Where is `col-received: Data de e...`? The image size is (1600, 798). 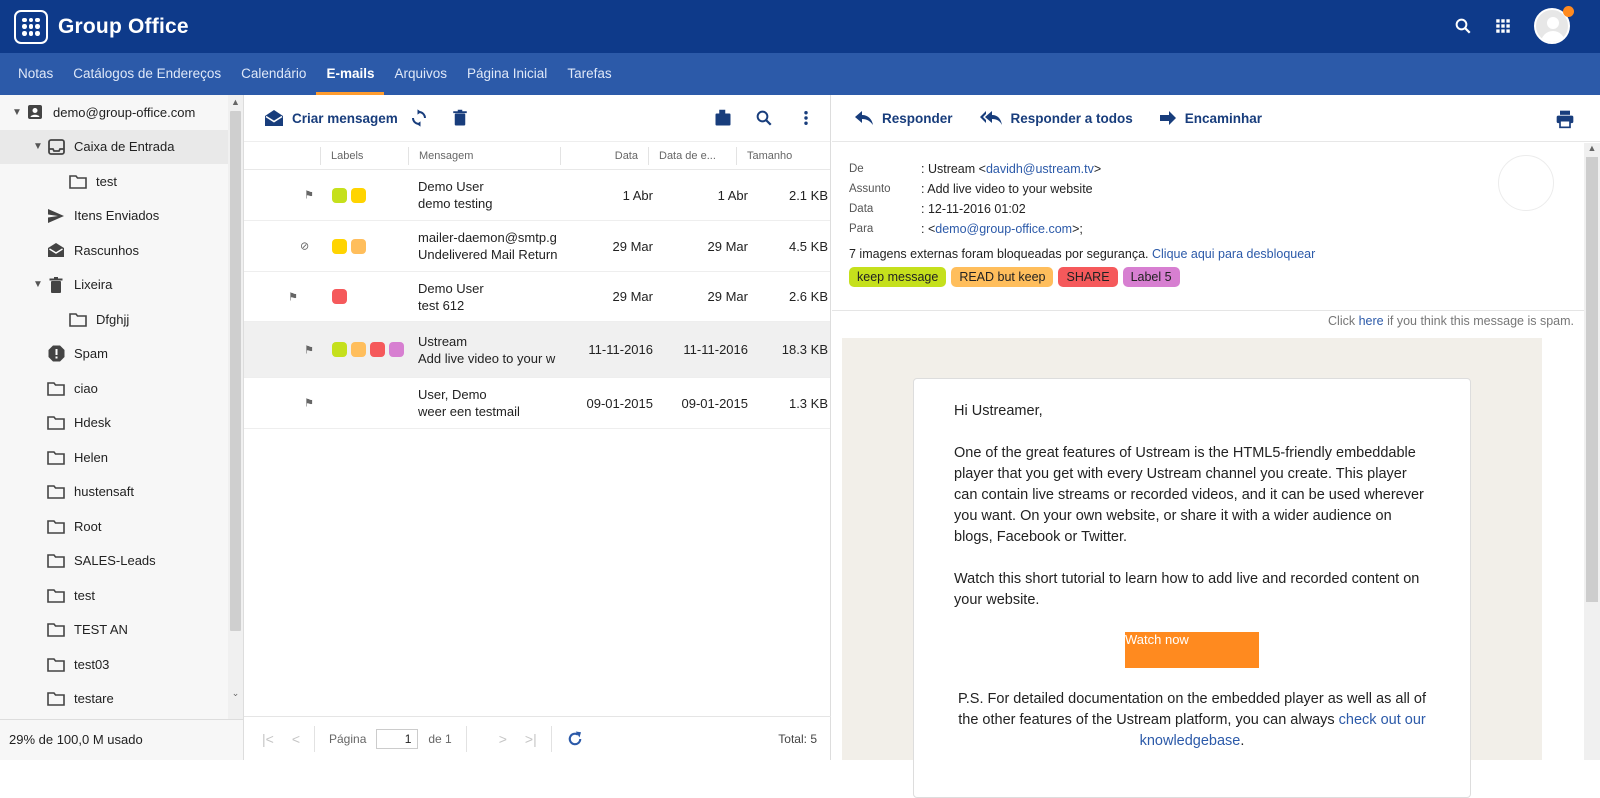
col-received: Data de e... is located at coordinates (692, 155).